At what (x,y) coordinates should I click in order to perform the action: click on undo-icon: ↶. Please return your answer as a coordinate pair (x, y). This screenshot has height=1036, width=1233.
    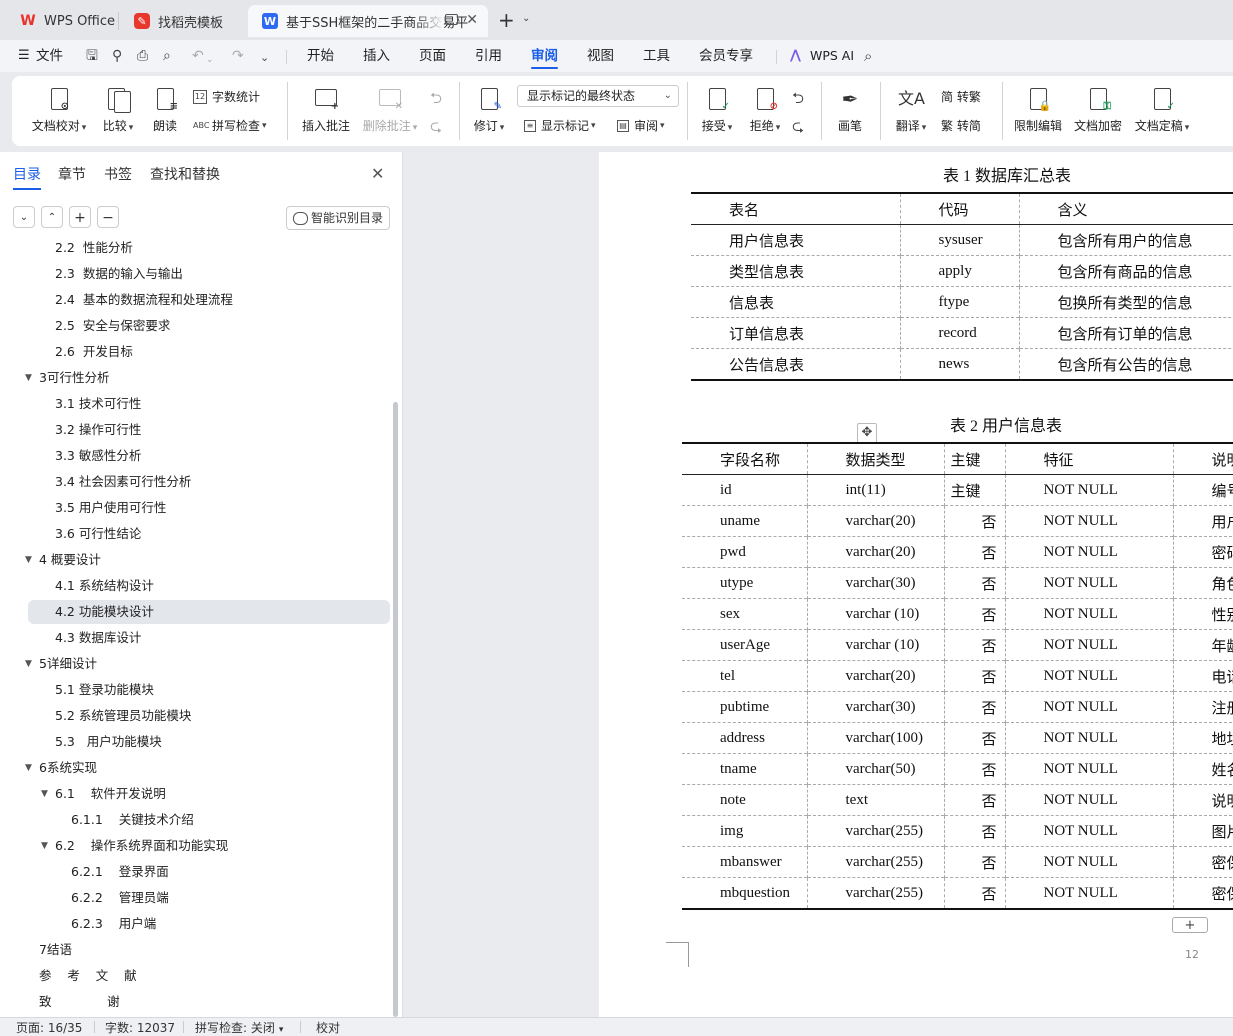
    Looking at the image, I should click on (198, 56).